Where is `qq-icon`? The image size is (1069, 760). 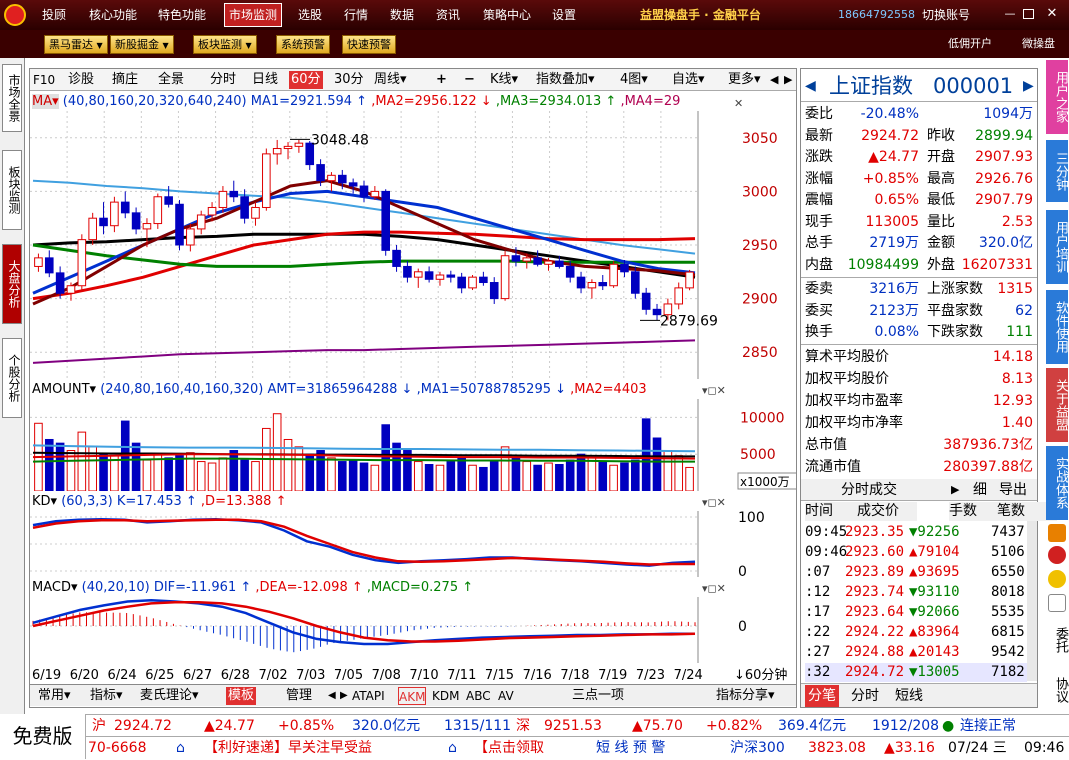 qq-icon is located at coordinates (1057, 603).